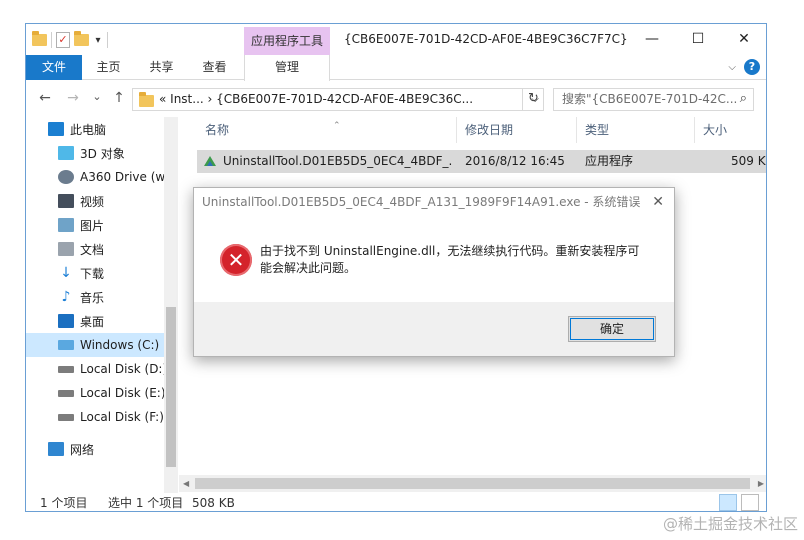  I want to click on nav-item-pictures: 图片, so click(118, 225).